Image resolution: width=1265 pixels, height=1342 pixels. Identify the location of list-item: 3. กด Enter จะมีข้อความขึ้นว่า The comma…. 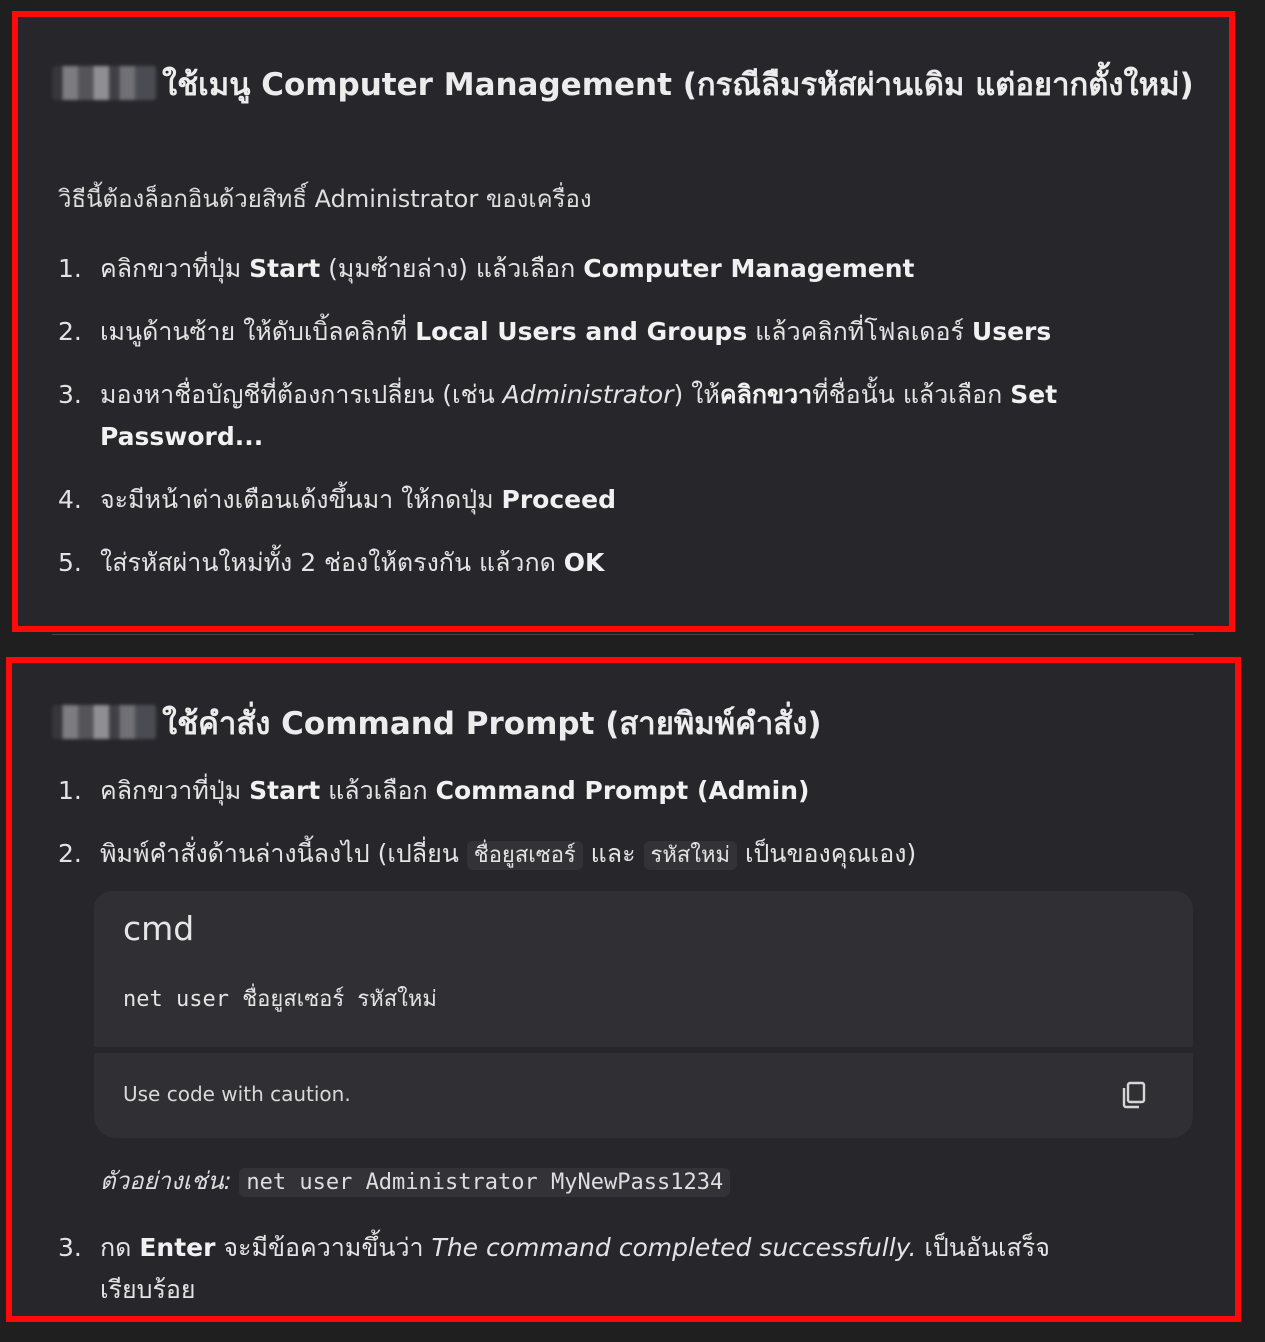
(554, 1268).